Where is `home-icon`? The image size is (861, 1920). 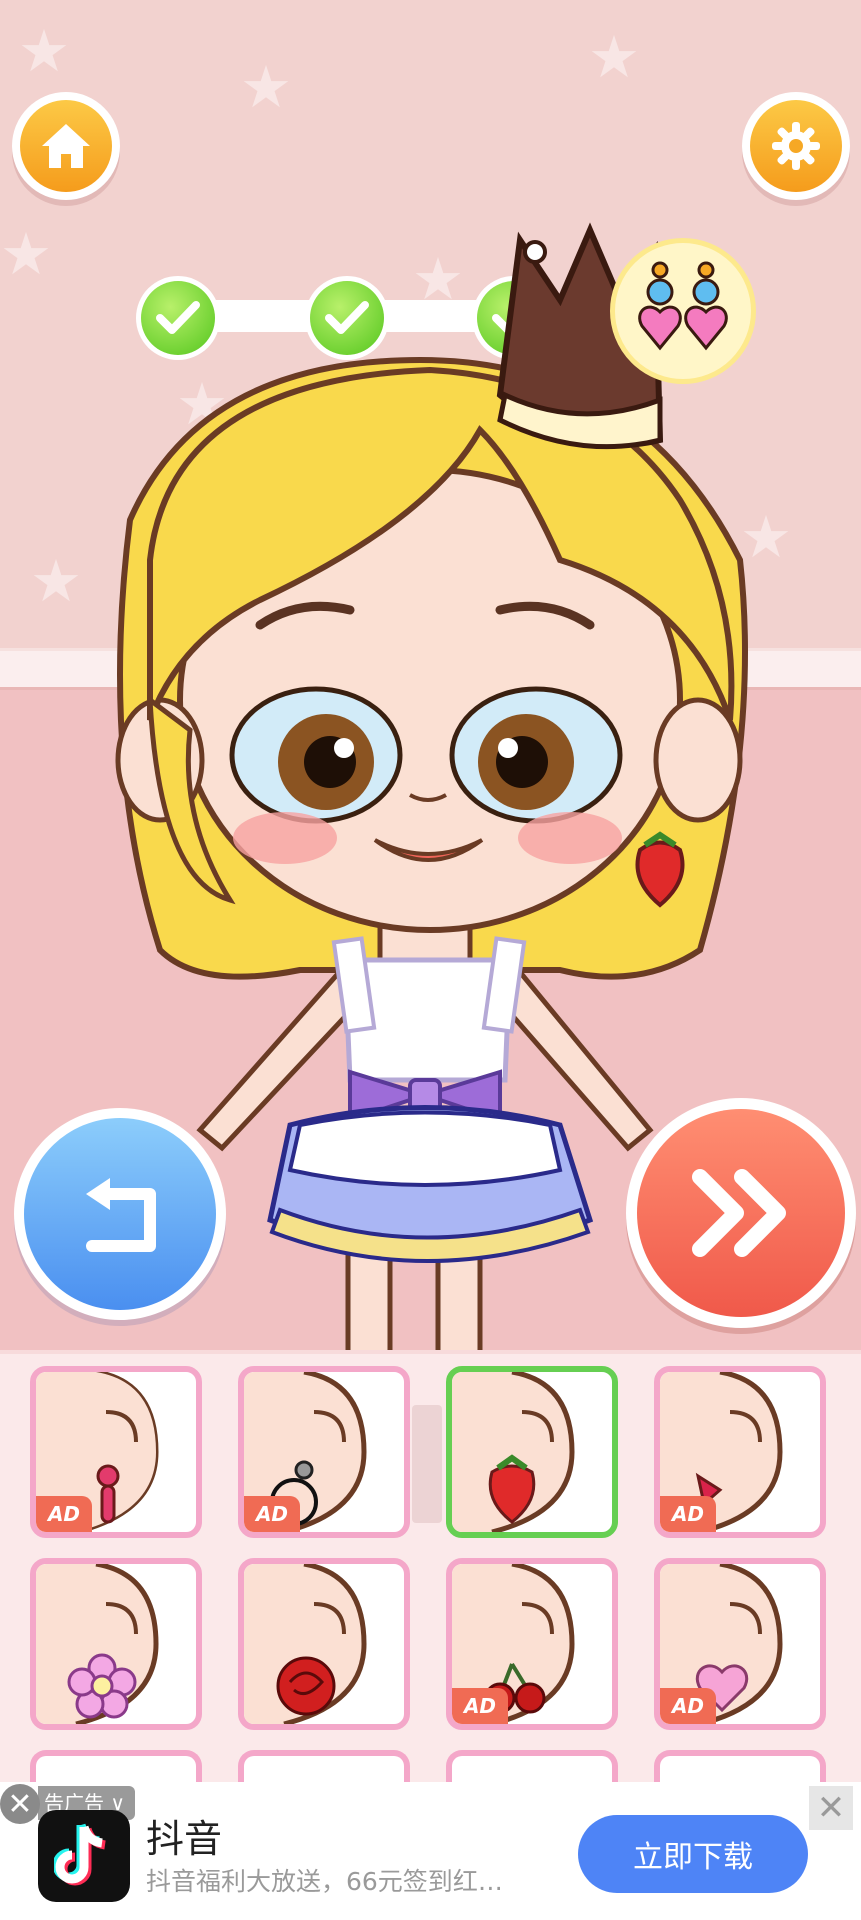
home-icon is located at coordinates (66, 146).